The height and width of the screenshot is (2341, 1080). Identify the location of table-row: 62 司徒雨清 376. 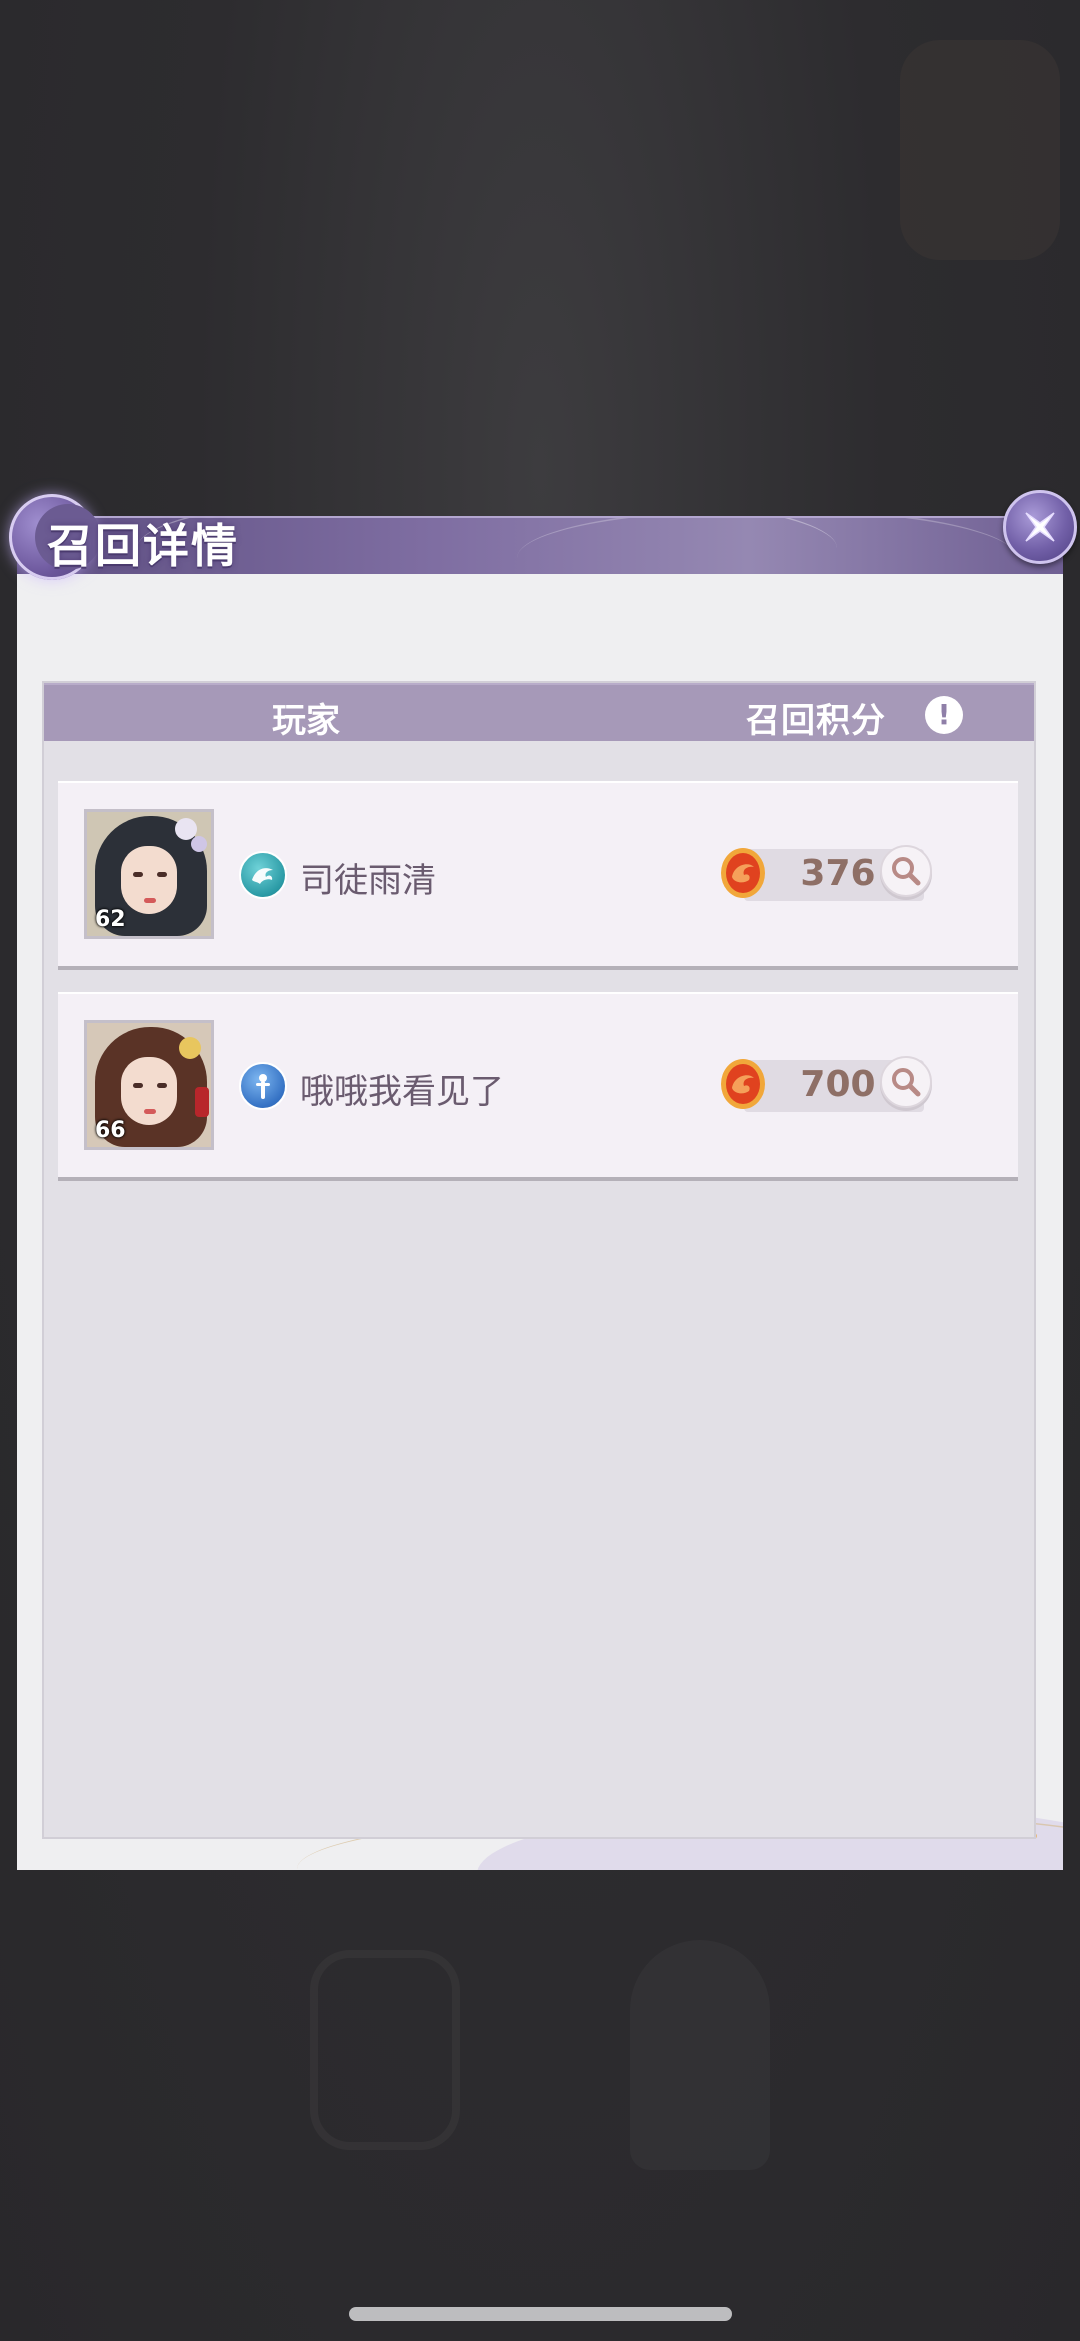
(538, 873).